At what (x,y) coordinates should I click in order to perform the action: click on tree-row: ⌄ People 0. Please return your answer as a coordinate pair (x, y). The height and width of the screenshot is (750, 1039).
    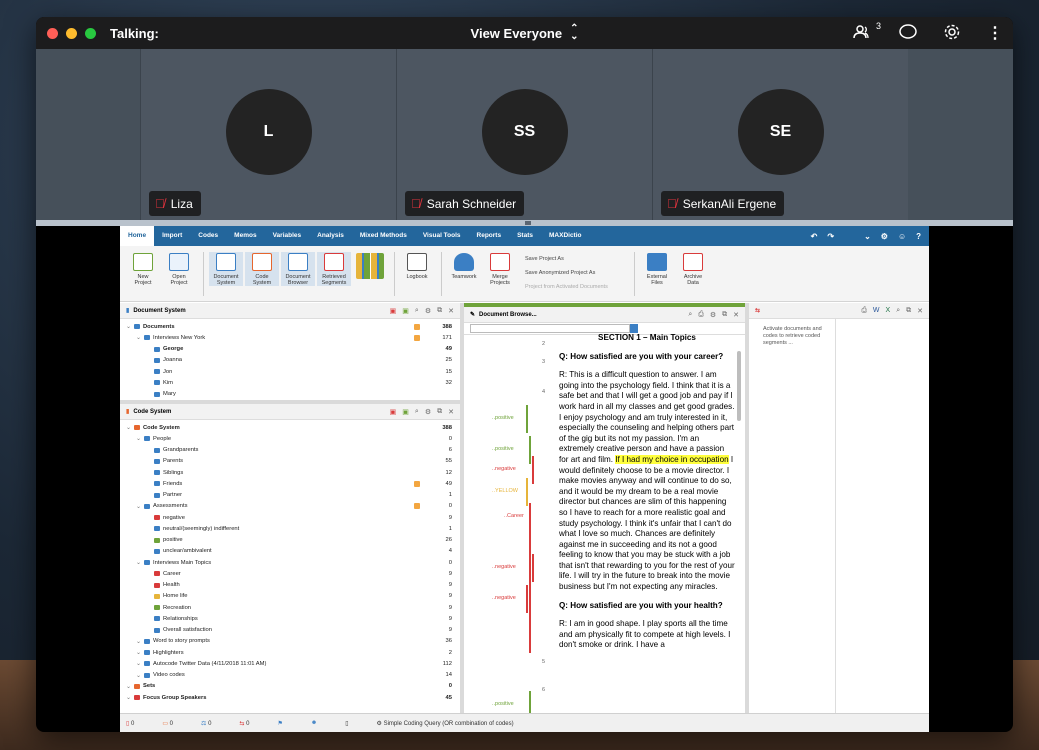
    Looking at the image, I should click on (290, 438).